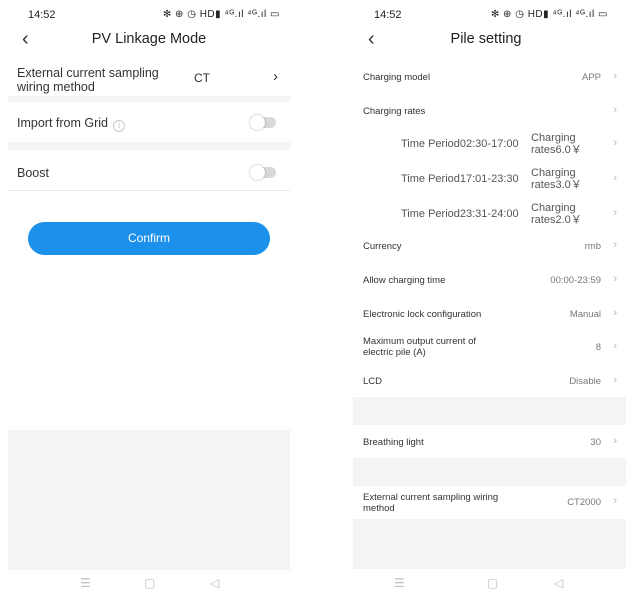 The image size is (626, 597). What do you see at coordinates (33, 173) in the screenshot?
I see `boost-label: Boost` at bounding box center [33, 173].